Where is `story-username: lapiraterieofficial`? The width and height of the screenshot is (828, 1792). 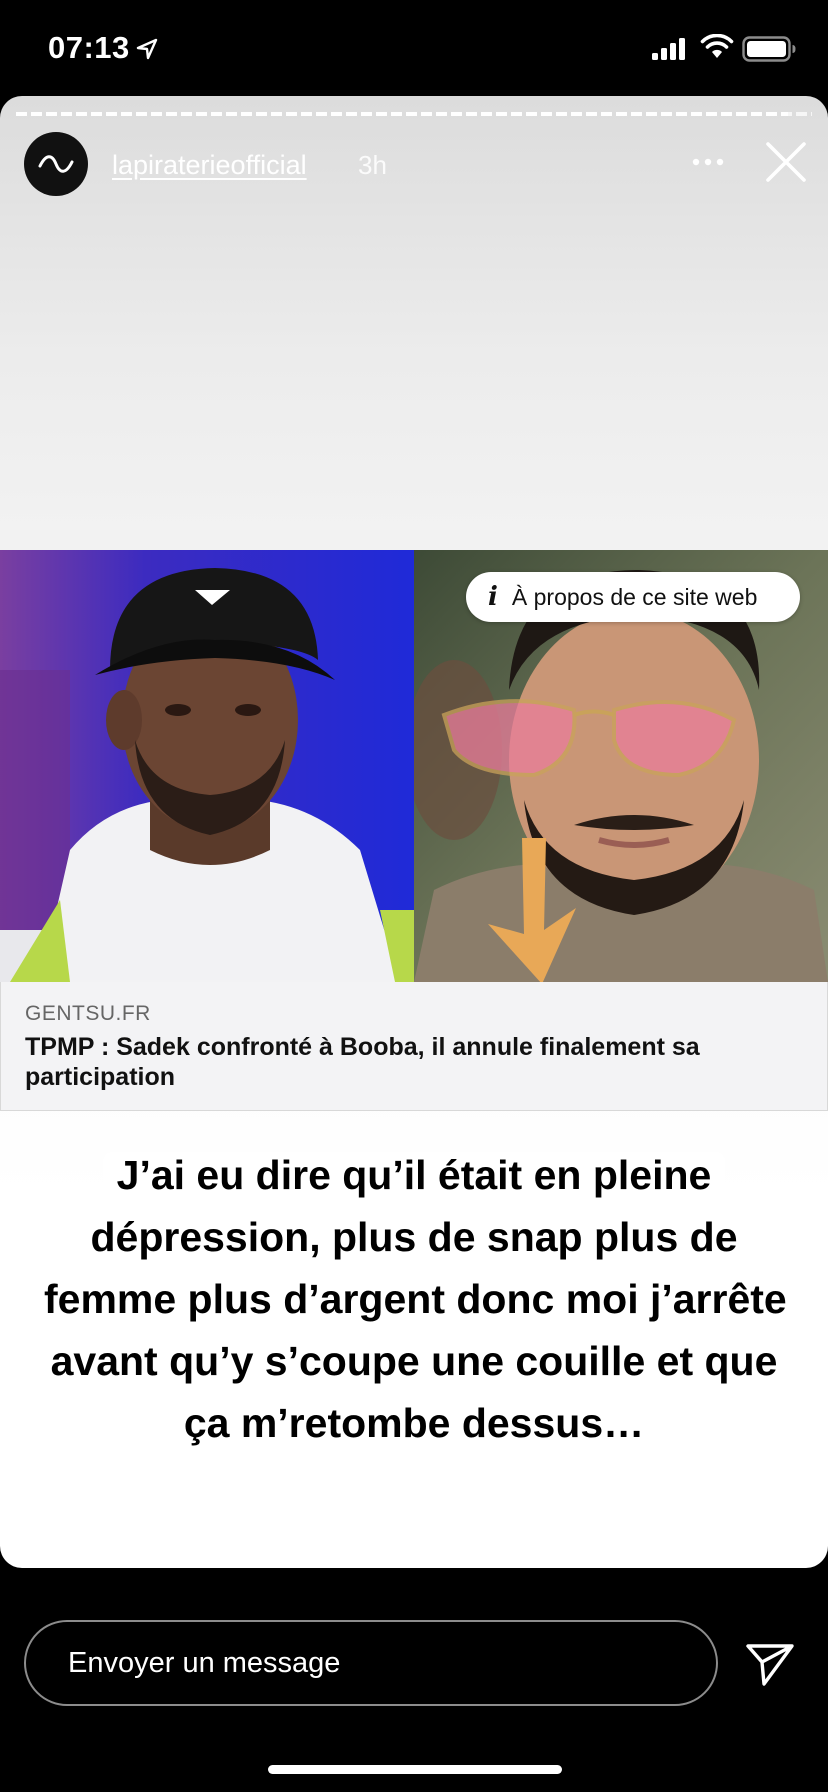 story-username: lapiraterieofficial is located at coordinates (209, 165).